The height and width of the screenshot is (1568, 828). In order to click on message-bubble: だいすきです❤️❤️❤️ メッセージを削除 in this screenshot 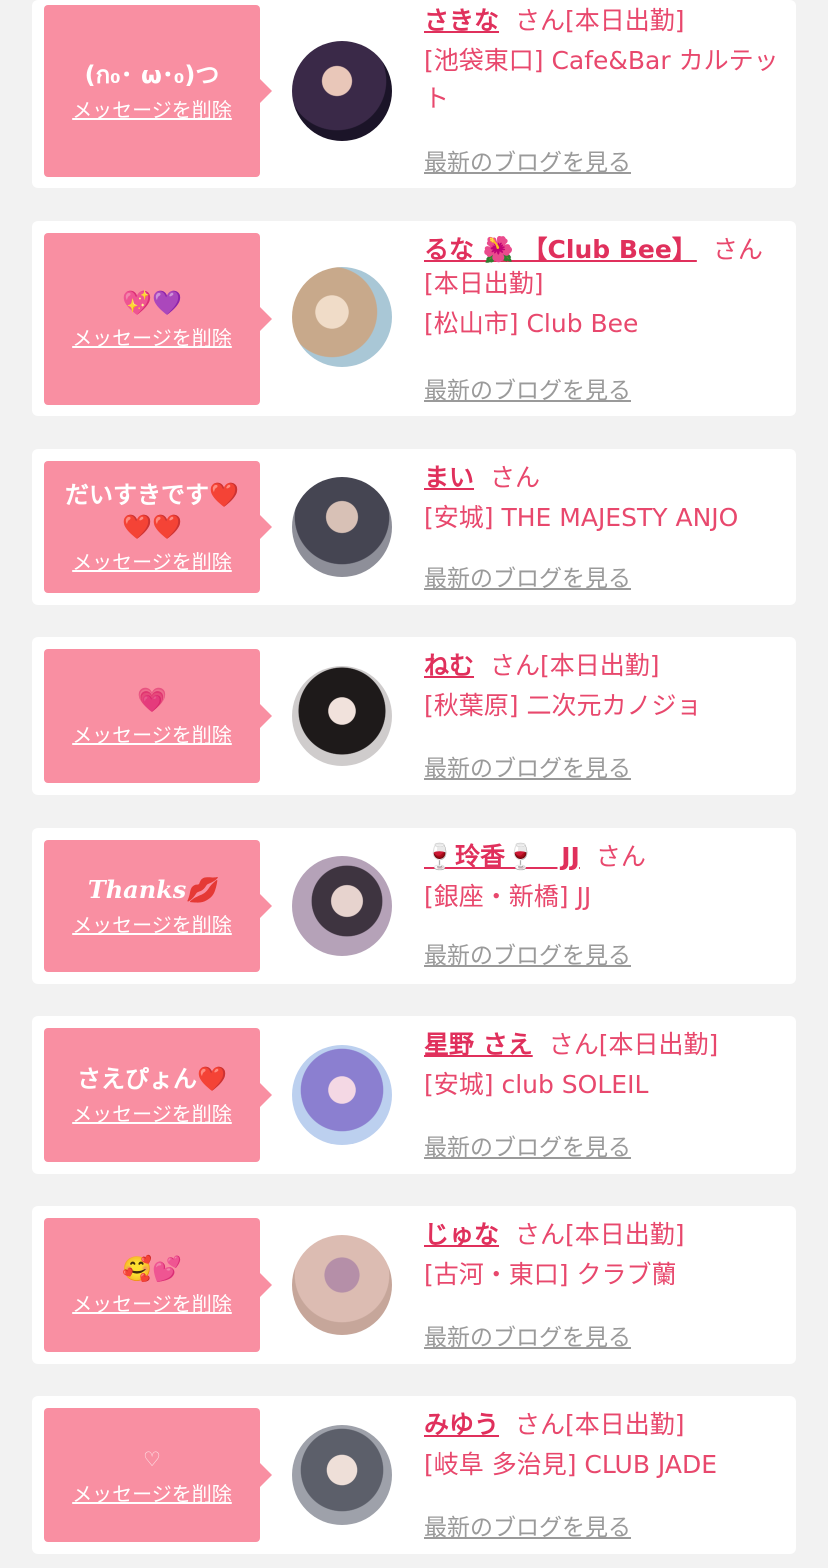, I will do `click(158, 527)`.